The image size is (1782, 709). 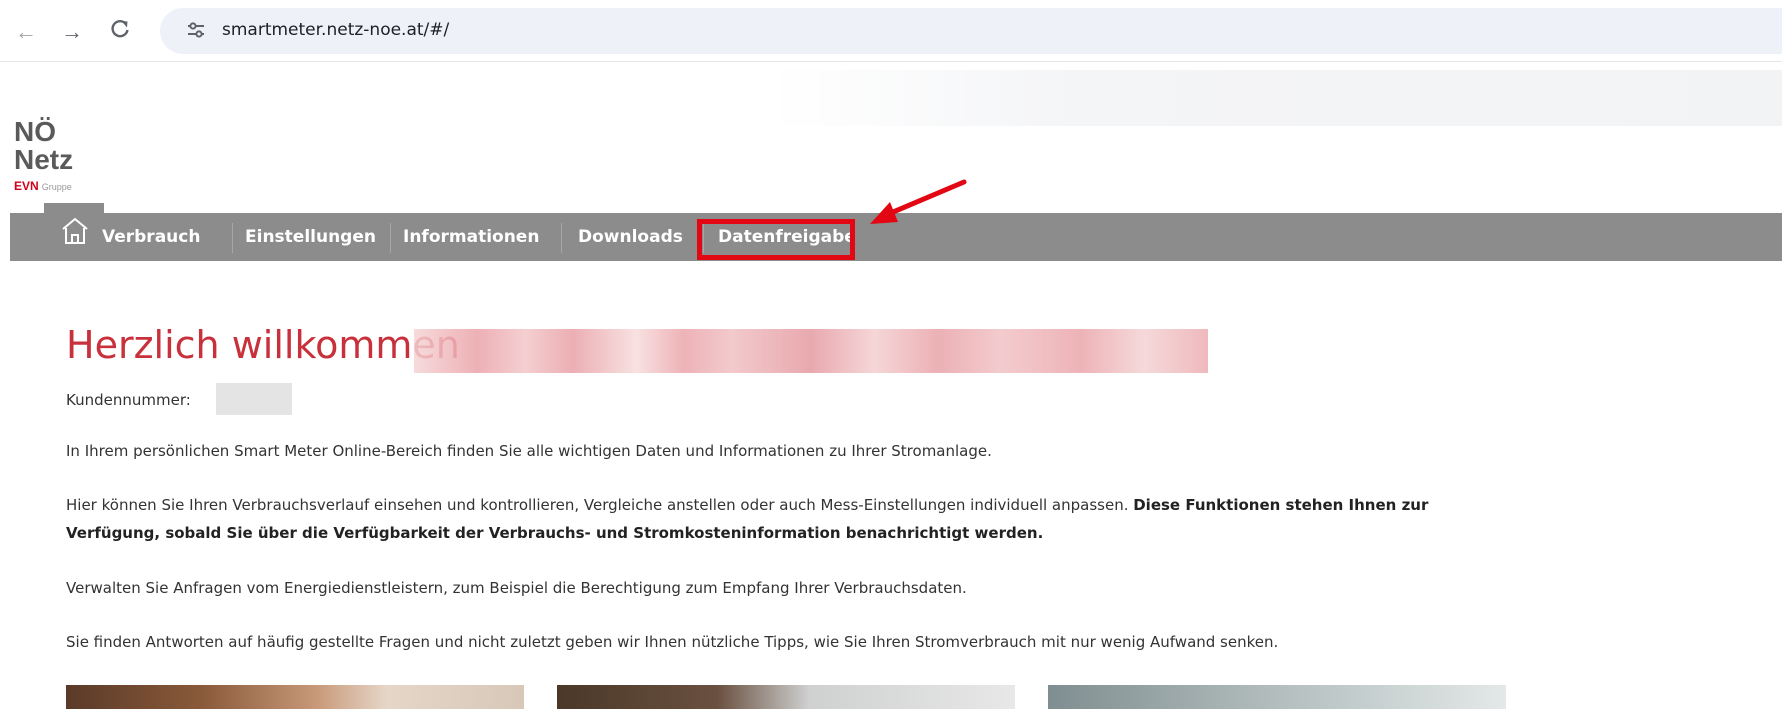 I want to click on nav-item-informationen: Informationen, so click(x=471, y=237).